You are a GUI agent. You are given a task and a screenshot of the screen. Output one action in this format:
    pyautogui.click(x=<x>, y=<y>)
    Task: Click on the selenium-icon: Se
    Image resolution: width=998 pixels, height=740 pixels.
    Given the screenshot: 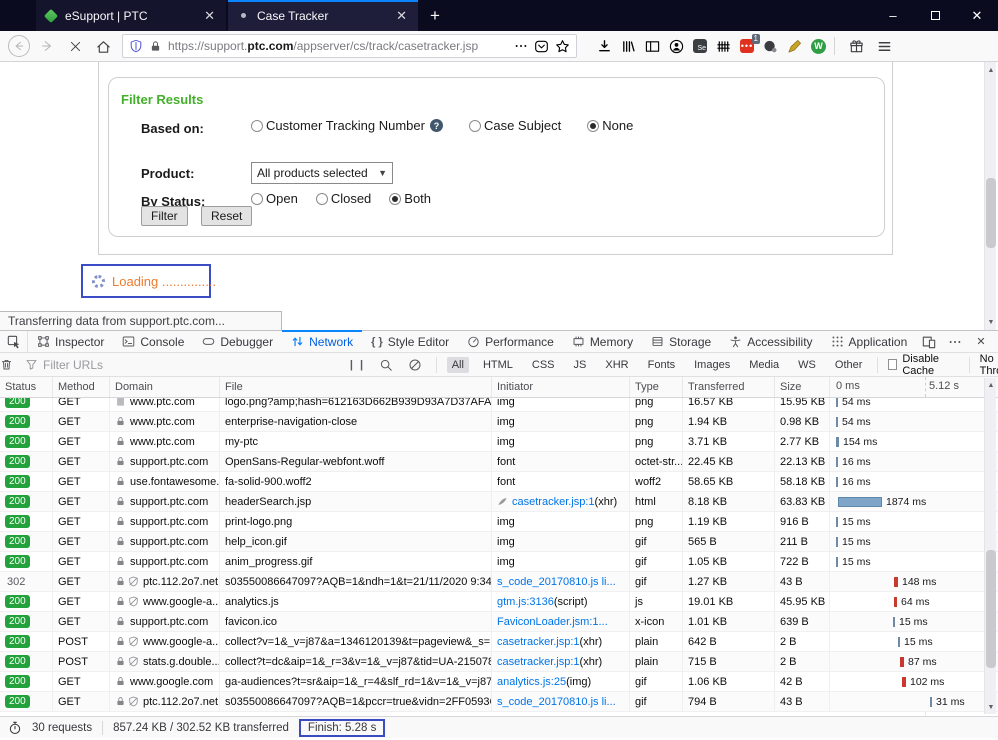 What is the action you would take?
    pyautogui.click(x=700, y=46)
    